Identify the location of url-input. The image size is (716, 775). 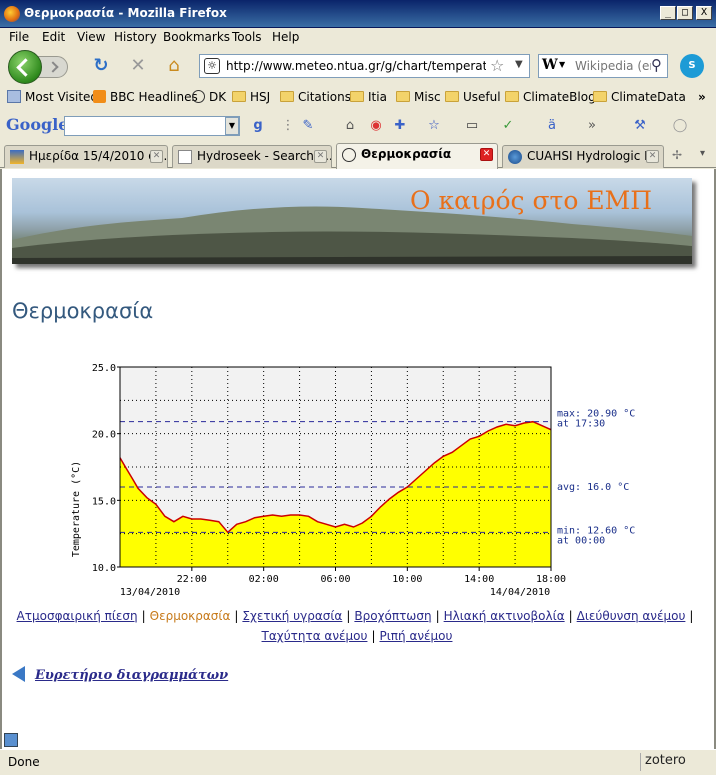
(356, 66).